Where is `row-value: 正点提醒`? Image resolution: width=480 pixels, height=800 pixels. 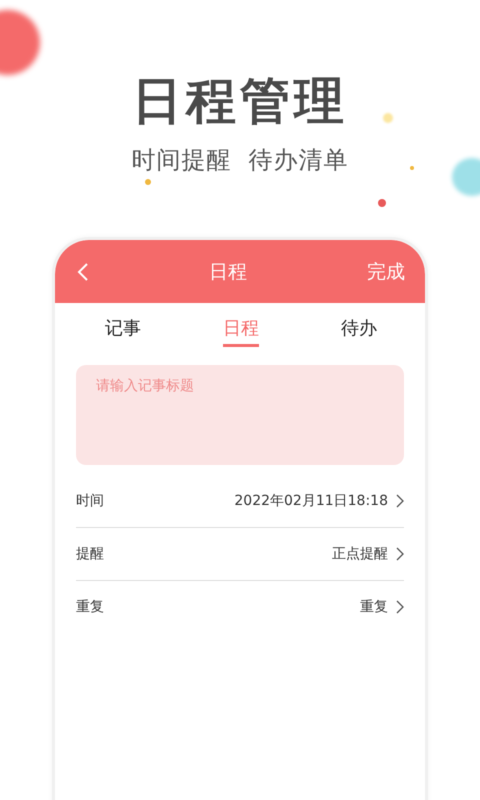
row-value: 正点提醒 is located at coordinates (368, 554).